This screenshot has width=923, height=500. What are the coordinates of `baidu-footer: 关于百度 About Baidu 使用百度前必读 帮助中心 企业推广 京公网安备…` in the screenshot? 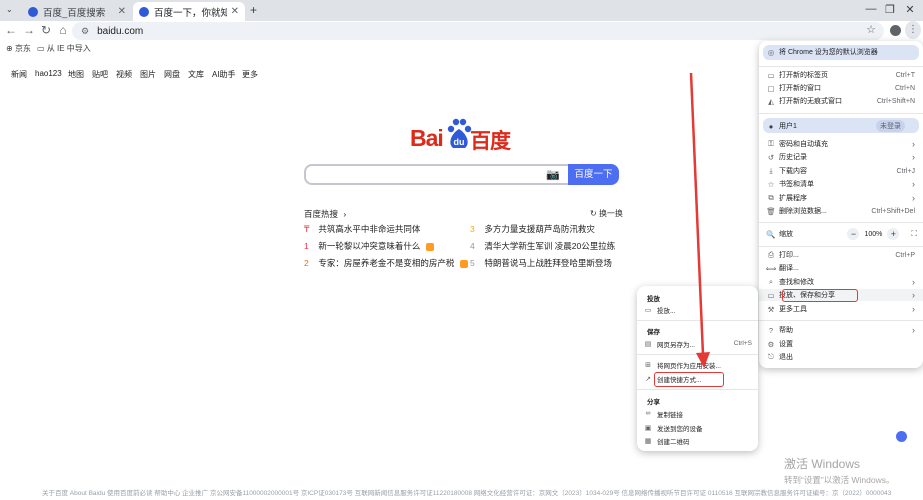 It's located at (467, 493).